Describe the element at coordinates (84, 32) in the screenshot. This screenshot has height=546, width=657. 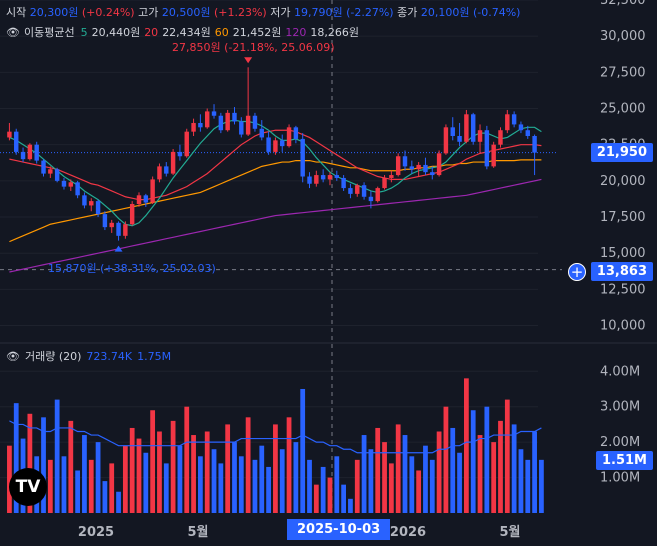
I see `ma5-period: 5` at that location.